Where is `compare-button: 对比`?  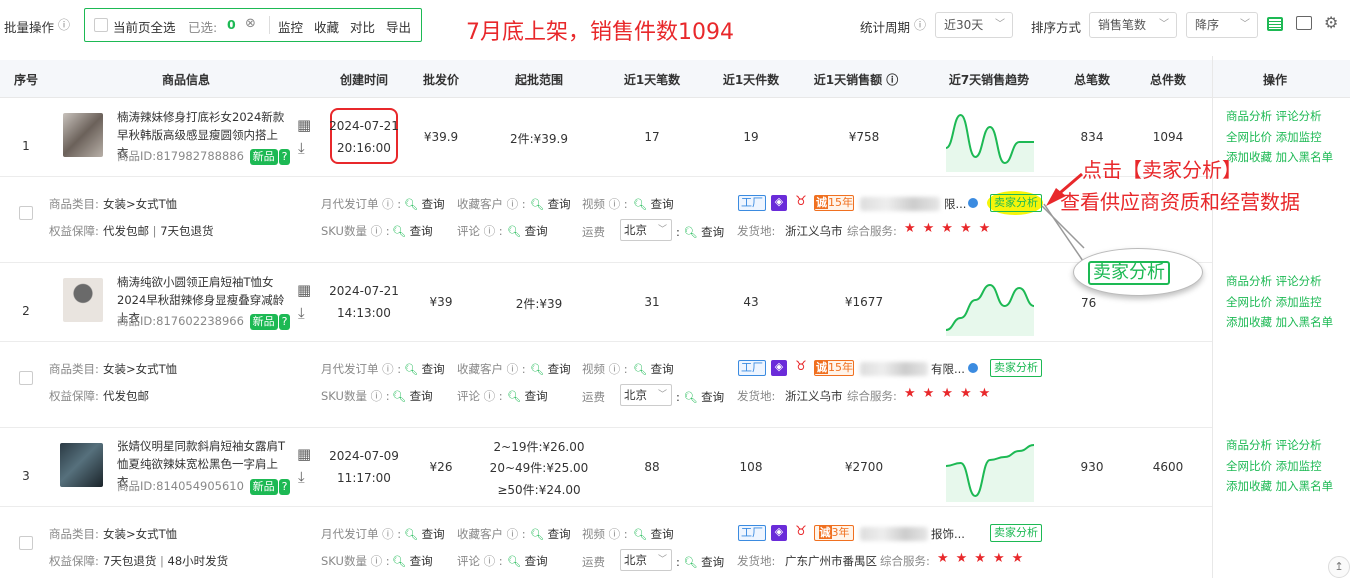
compare-button: 对比 is located at coordinates (362, 26).